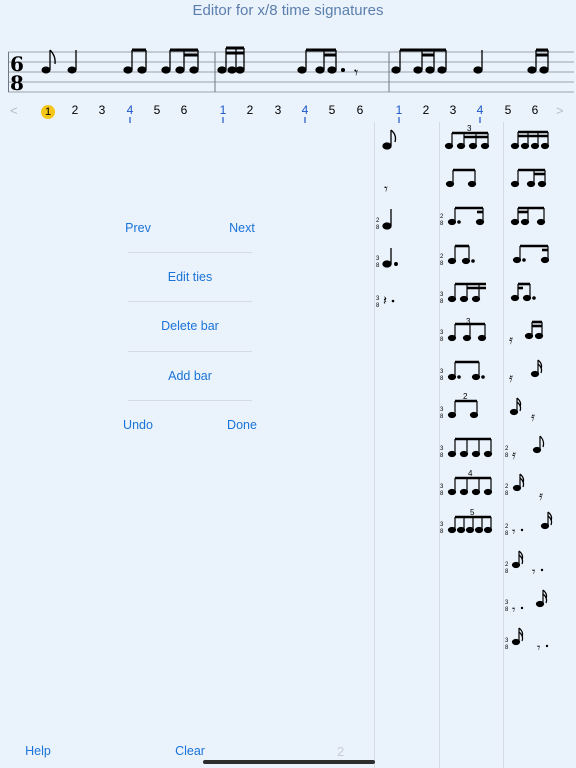 The height and width of the screenshot is (768, 576). I want to click on time-signature-denominator: 8, so click(17, 83).